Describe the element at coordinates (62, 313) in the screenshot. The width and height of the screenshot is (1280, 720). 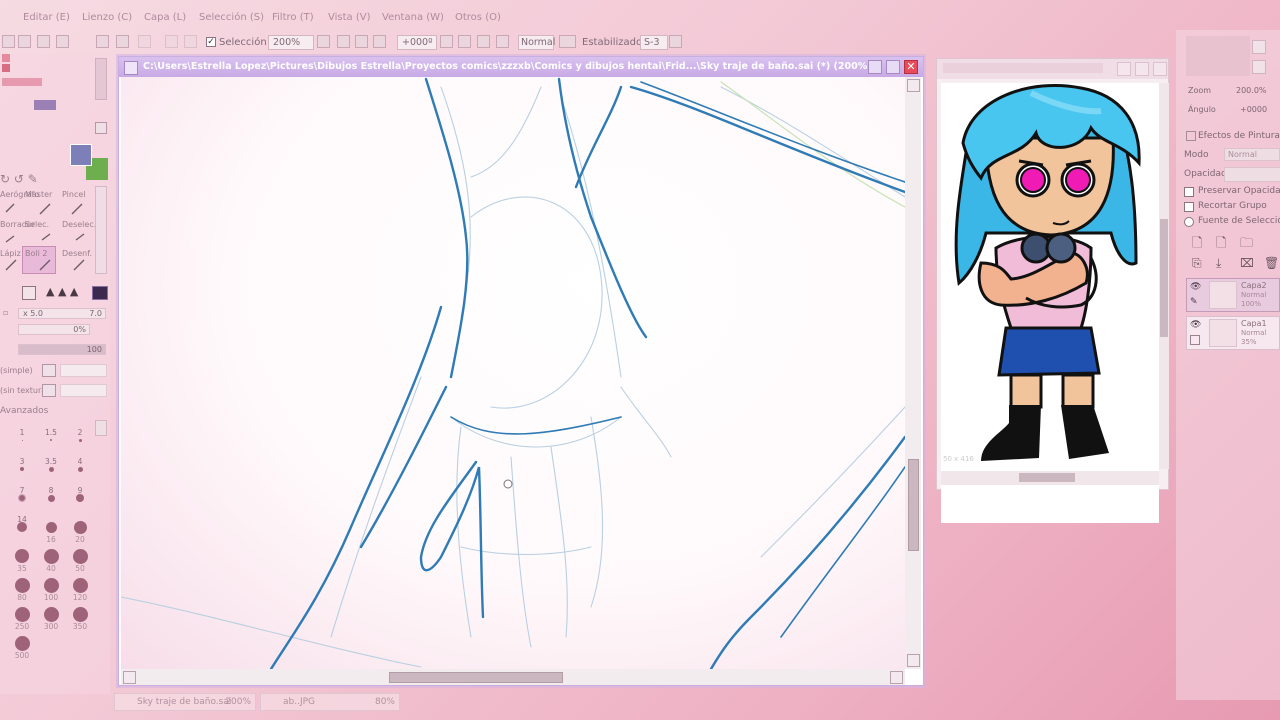
I see `size-multiplier: x 5.0 7.0` at that location.